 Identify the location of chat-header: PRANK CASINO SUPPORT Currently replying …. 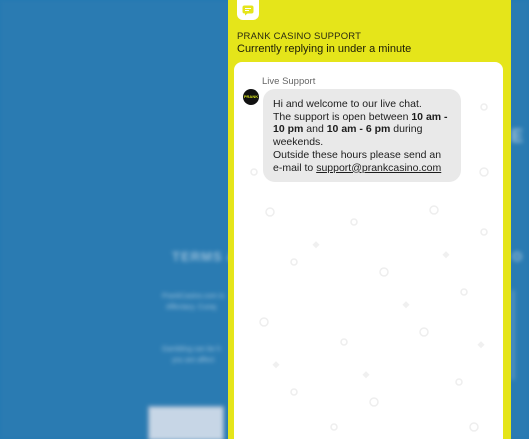
(369, 31).